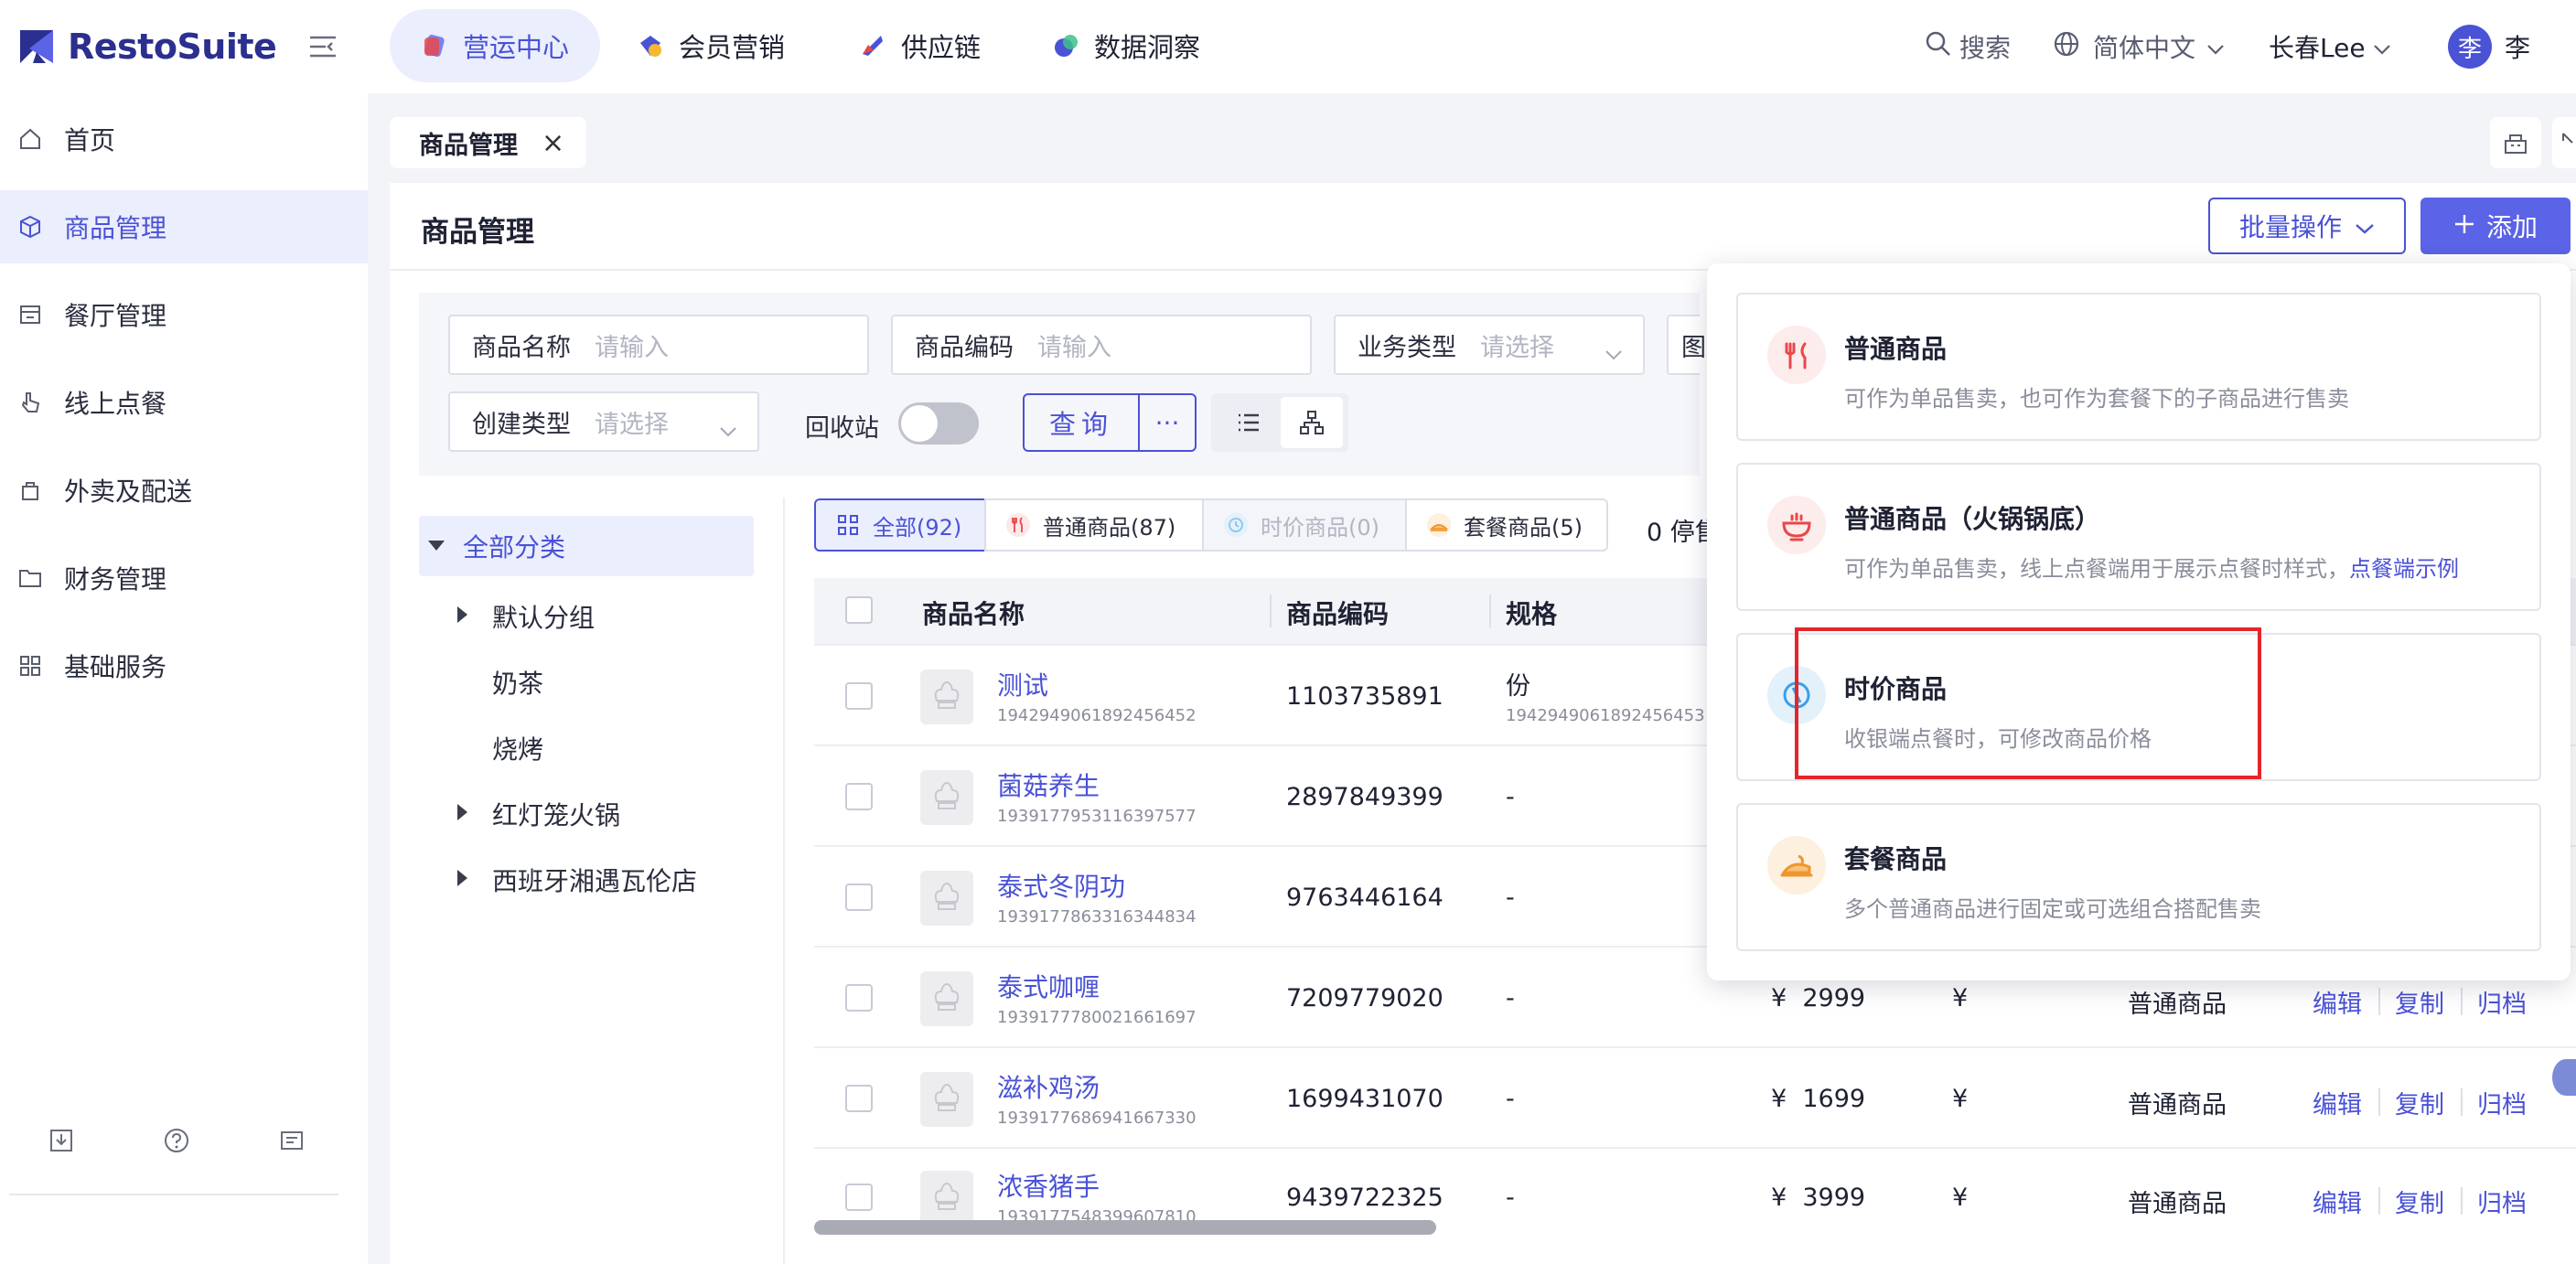  I want to click on notice-icon, so click(292, 1141).